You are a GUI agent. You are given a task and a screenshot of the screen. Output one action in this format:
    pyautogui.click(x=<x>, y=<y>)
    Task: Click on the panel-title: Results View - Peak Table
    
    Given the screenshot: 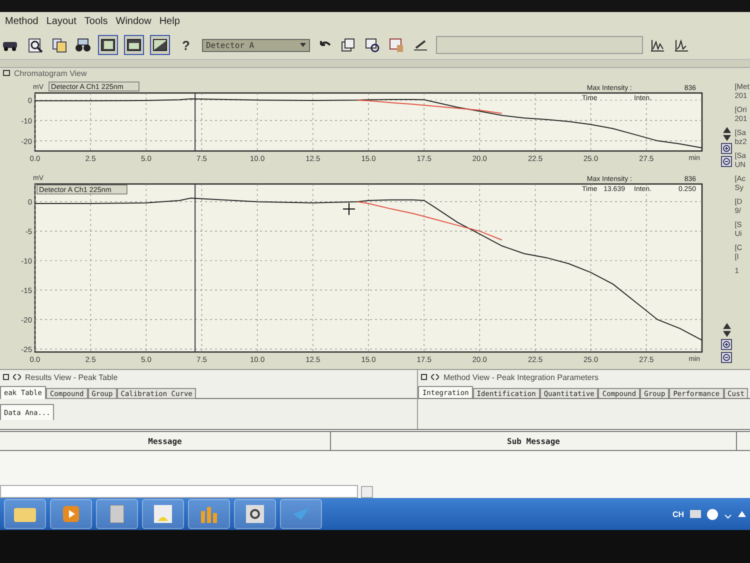 What is the action you would take?
    pyautogui.click(x=71, y=377)
    